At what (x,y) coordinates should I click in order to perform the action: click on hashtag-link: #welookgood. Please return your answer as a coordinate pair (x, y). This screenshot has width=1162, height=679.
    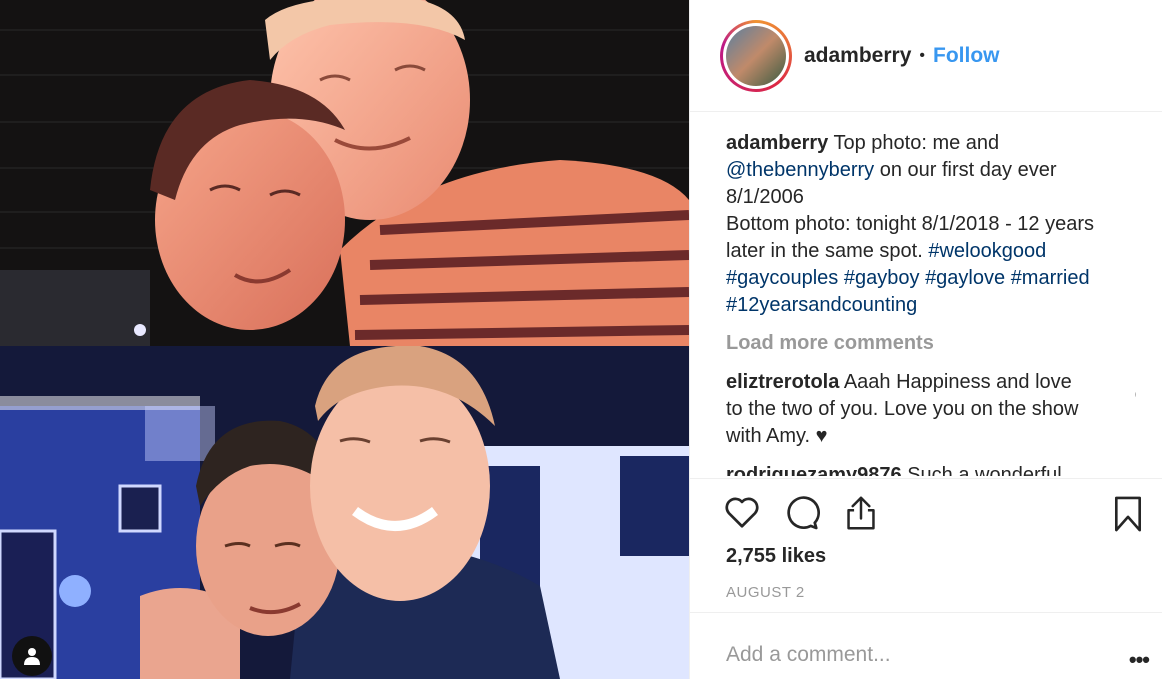
    Looking at the image, I should click on (987, 251).